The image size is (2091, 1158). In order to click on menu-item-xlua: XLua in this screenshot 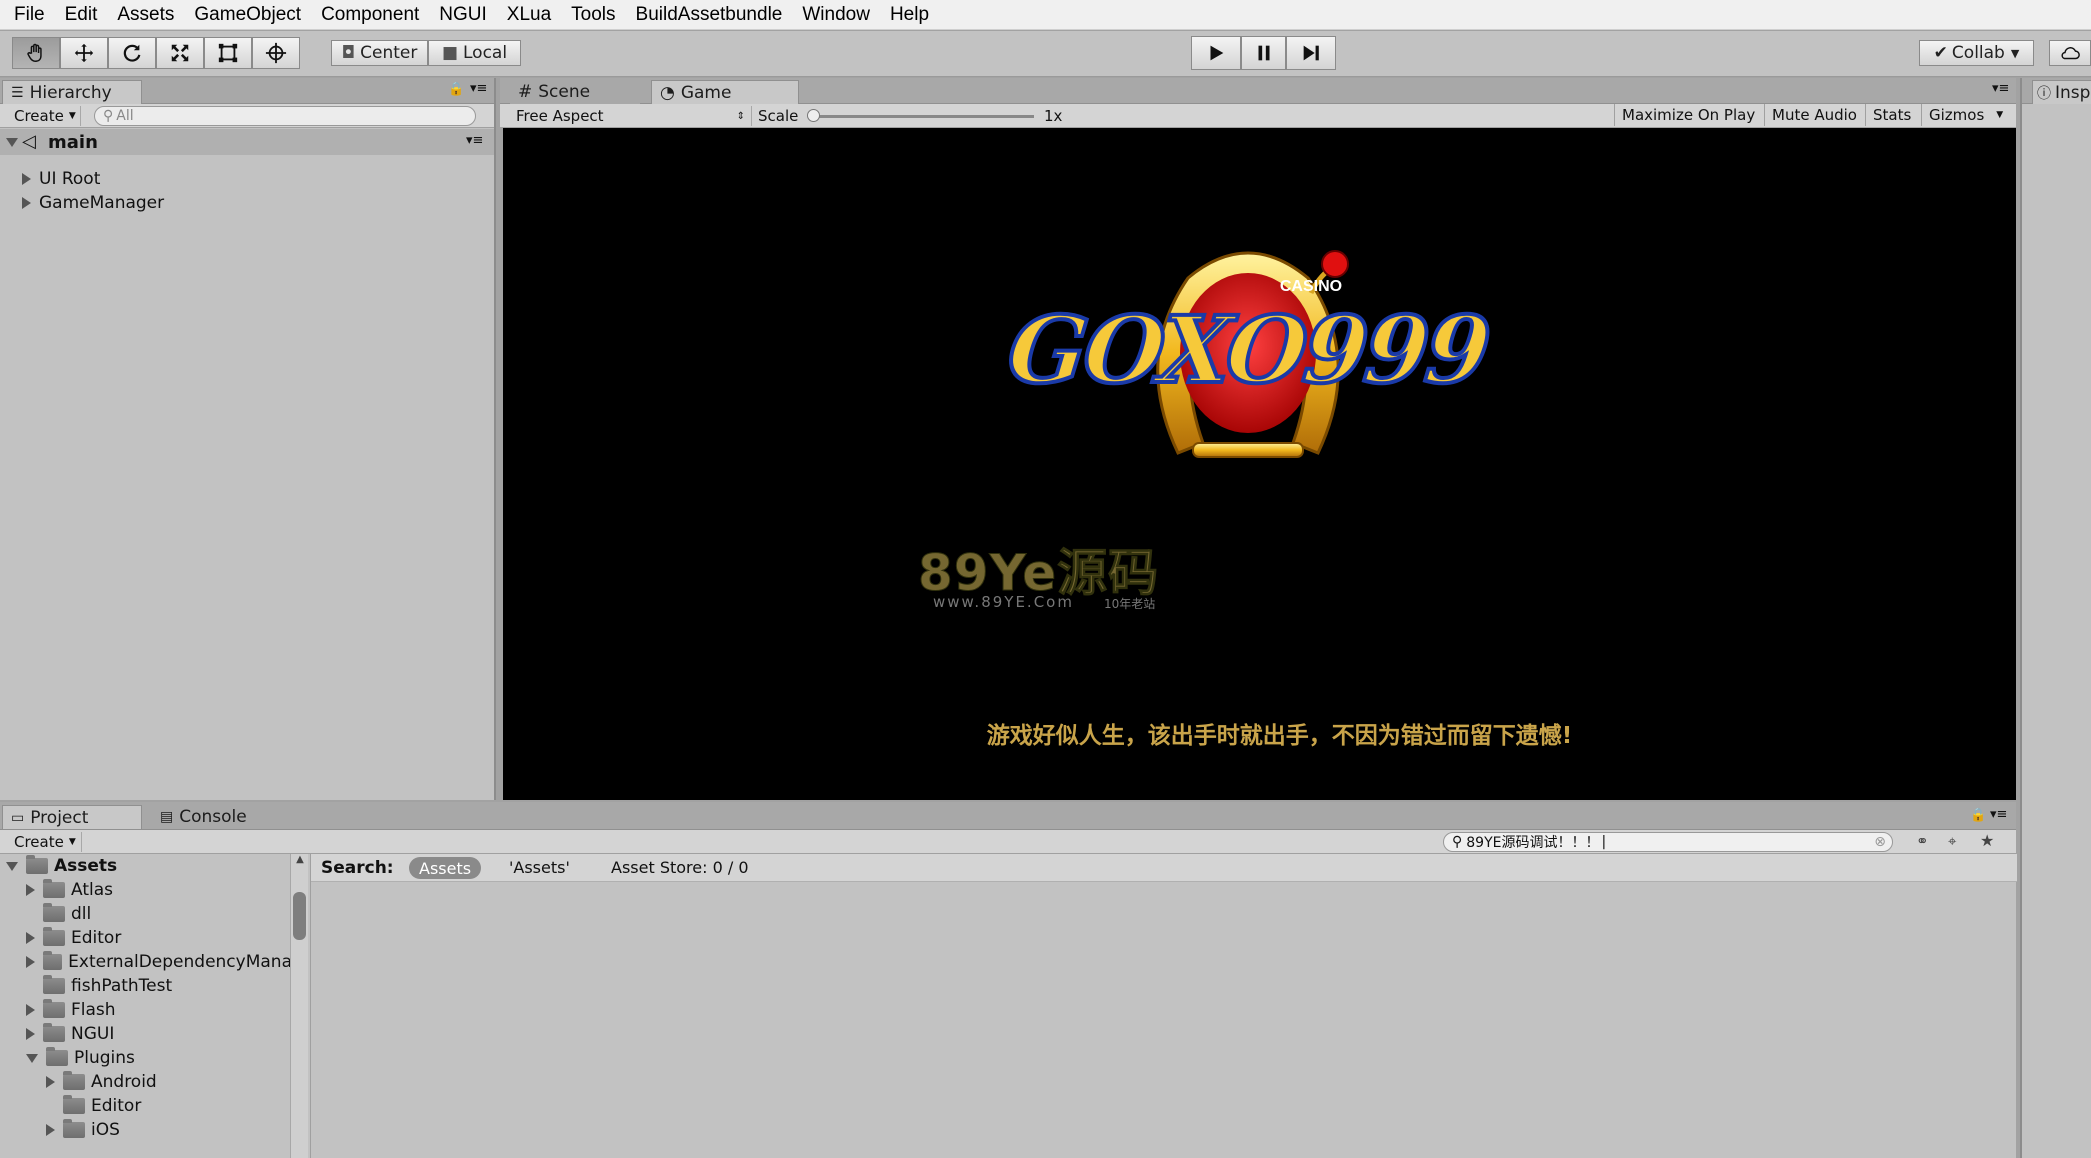, I will do `click(529, 15)`.